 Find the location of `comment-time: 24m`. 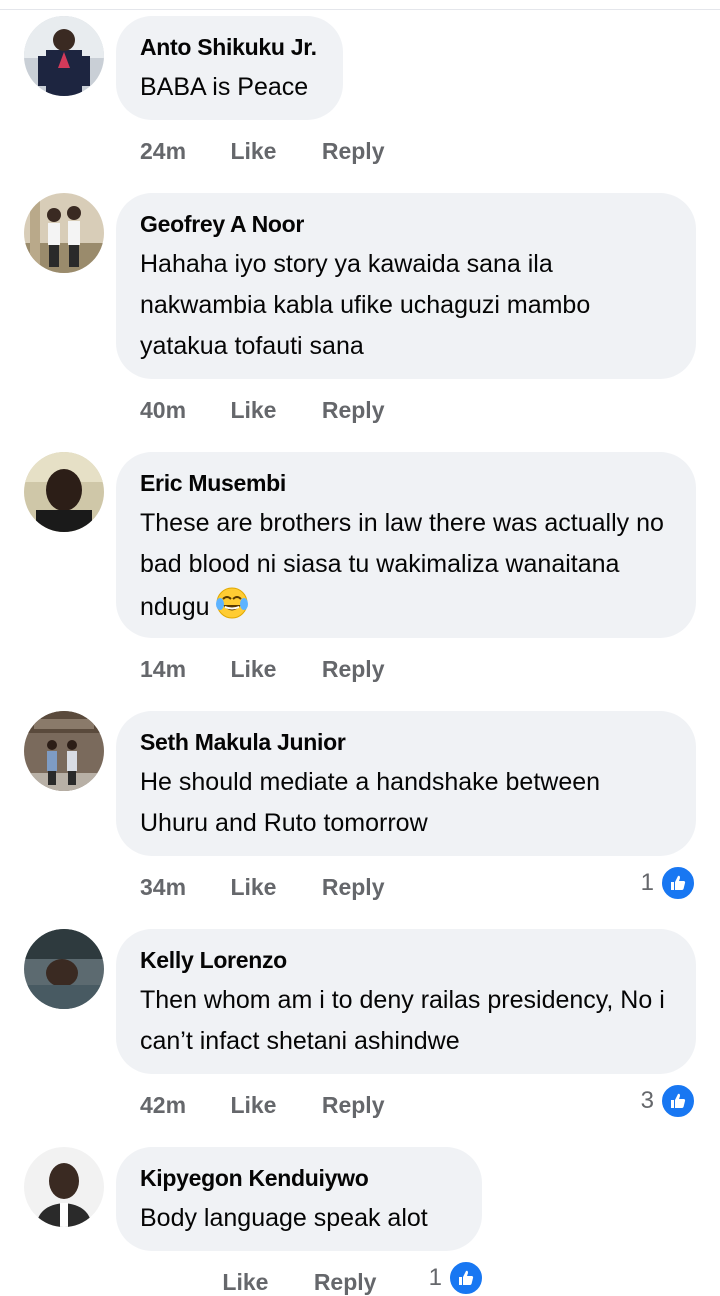

comment-time: 24m is located at coordinates (163, 151).